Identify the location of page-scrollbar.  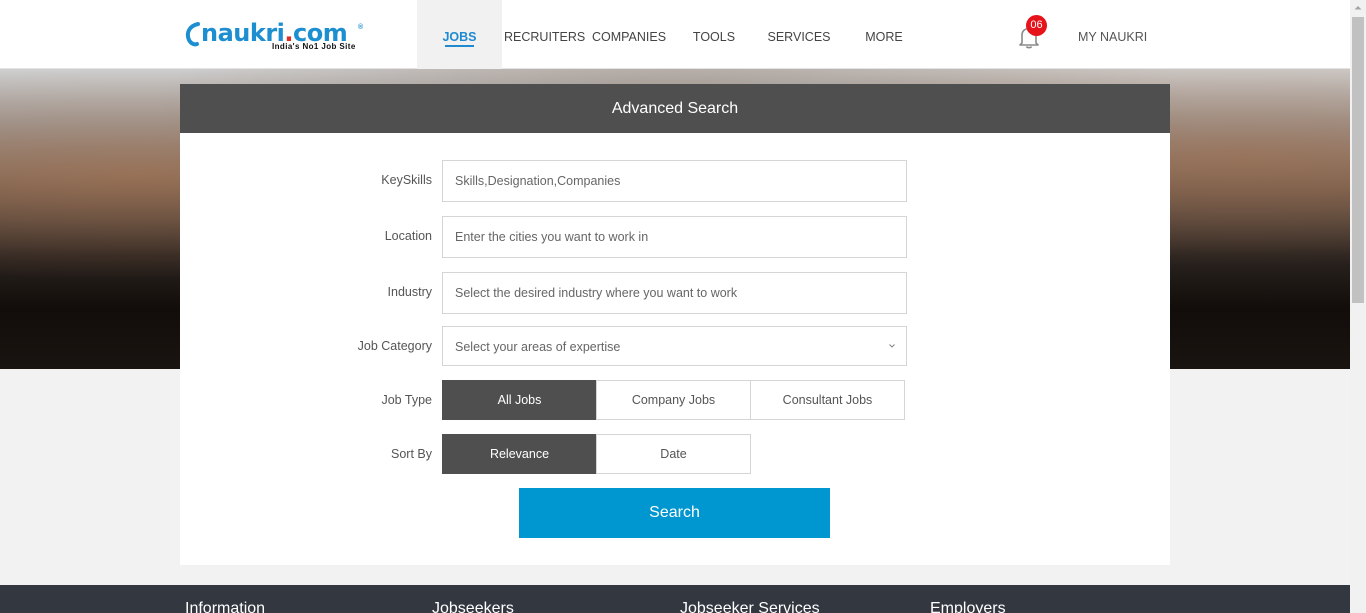
(1358, 306).